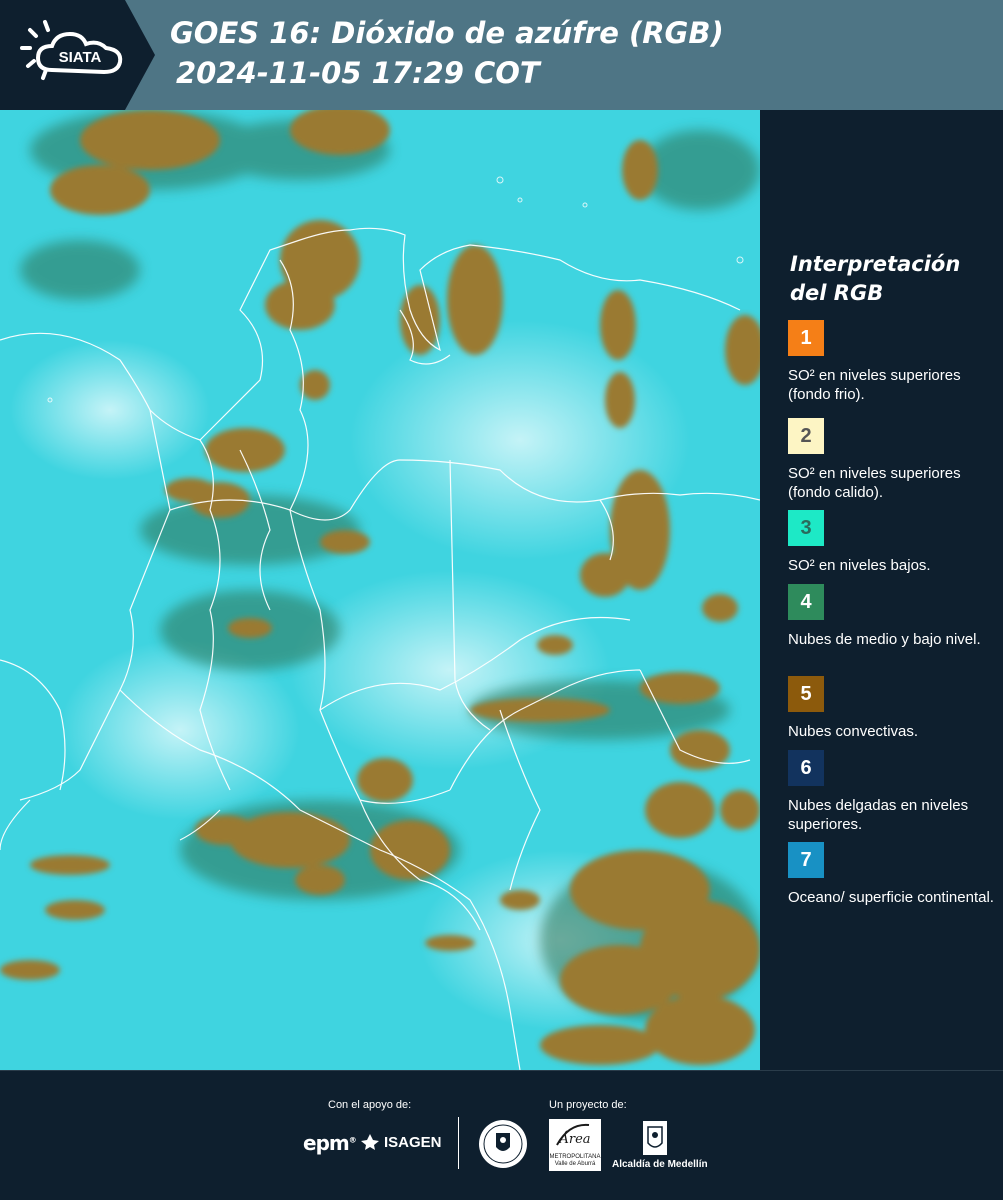 The width and height of the screenshot is (1003, 1200). What do you see at coordinates (859, 565) in the screenshot?
I see `legend-item-label: SO² en niveles bajos.` at bounding box center [859, 565].